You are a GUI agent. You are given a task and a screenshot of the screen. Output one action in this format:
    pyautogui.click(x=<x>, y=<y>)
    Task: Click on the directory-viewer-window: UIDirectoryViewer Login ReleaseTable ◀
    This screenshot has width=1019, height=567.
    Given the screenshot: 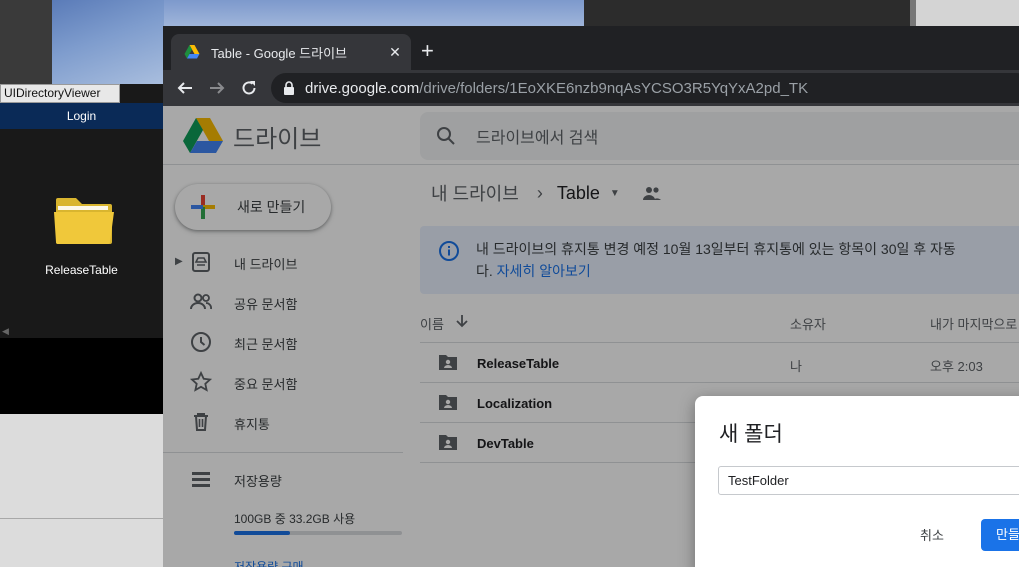 What is the action you would take?
    pyautogui.click(x=81, y=249)
    